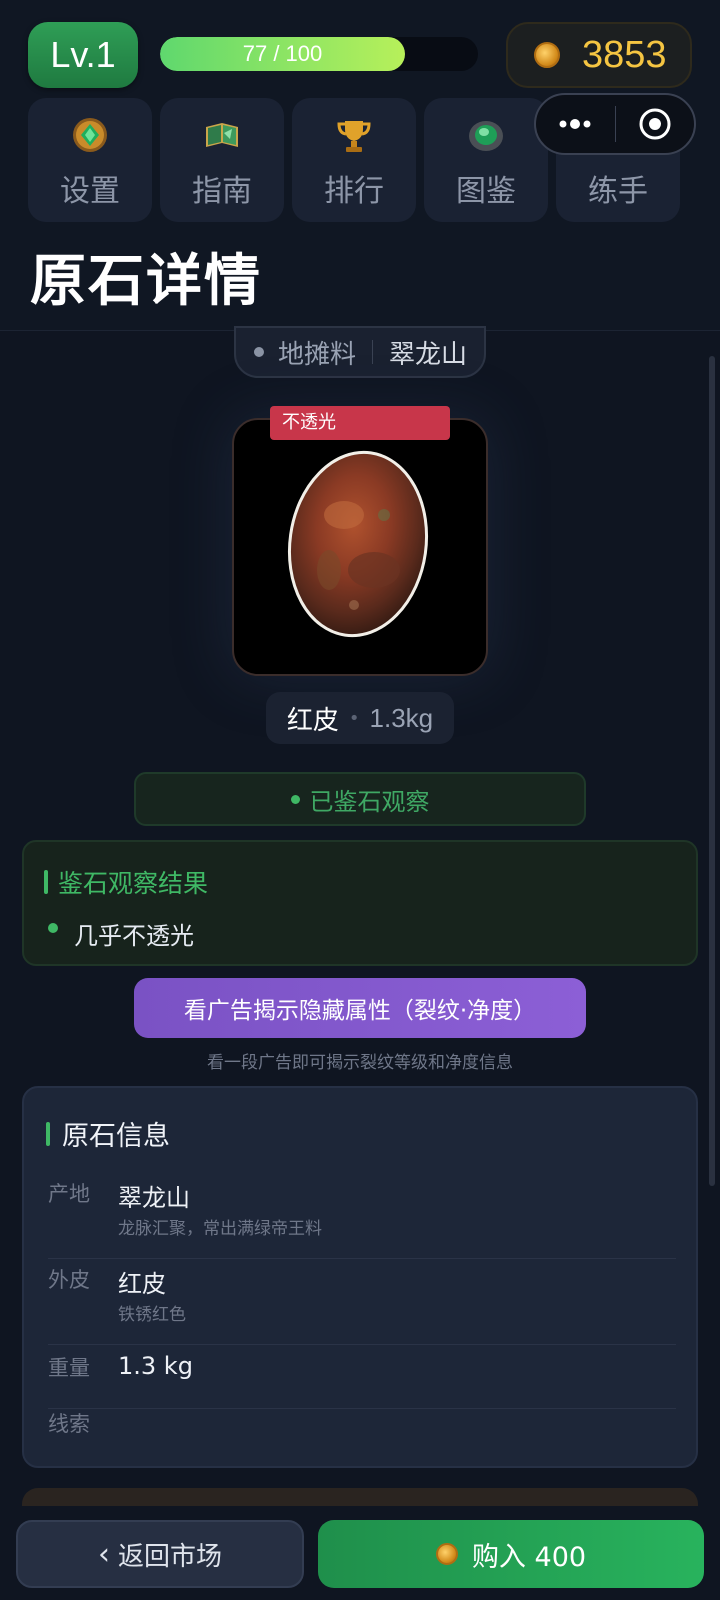 The image size is (720, 1600). Describe the element at coordinates (133, 883) in the screenshot. I see `observation-title: 鉴石观察结果` at that location.